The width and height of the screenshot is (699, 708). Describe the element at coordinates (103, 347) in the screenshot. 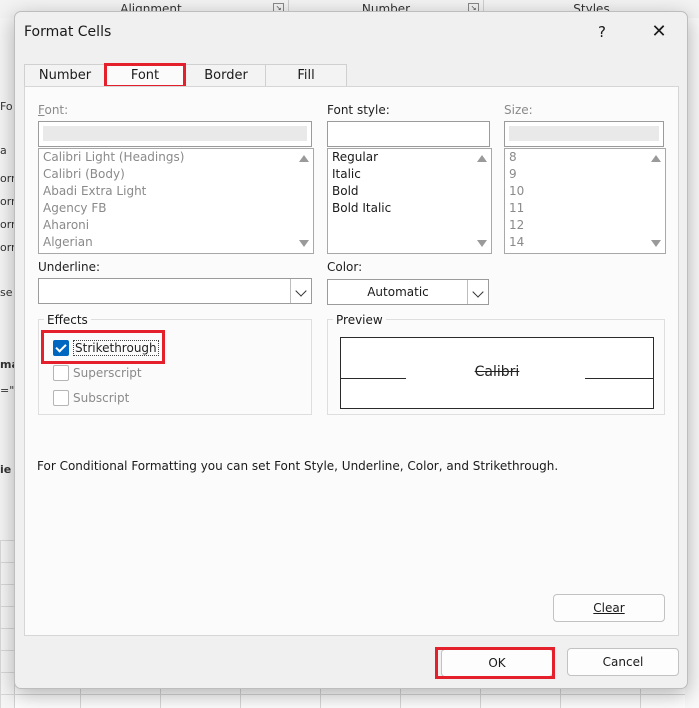

I see `strikethrough-highlight` at that location.